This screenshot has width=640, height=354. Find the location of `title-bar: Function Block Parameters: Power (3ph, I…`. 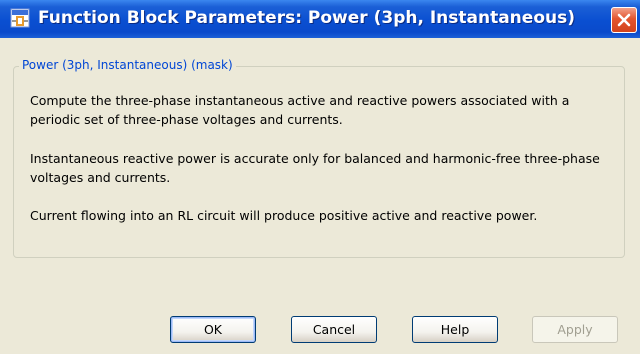

title-bar: Function Block Parameters: Power (3ph, I… is located at coordinates (320, 19).